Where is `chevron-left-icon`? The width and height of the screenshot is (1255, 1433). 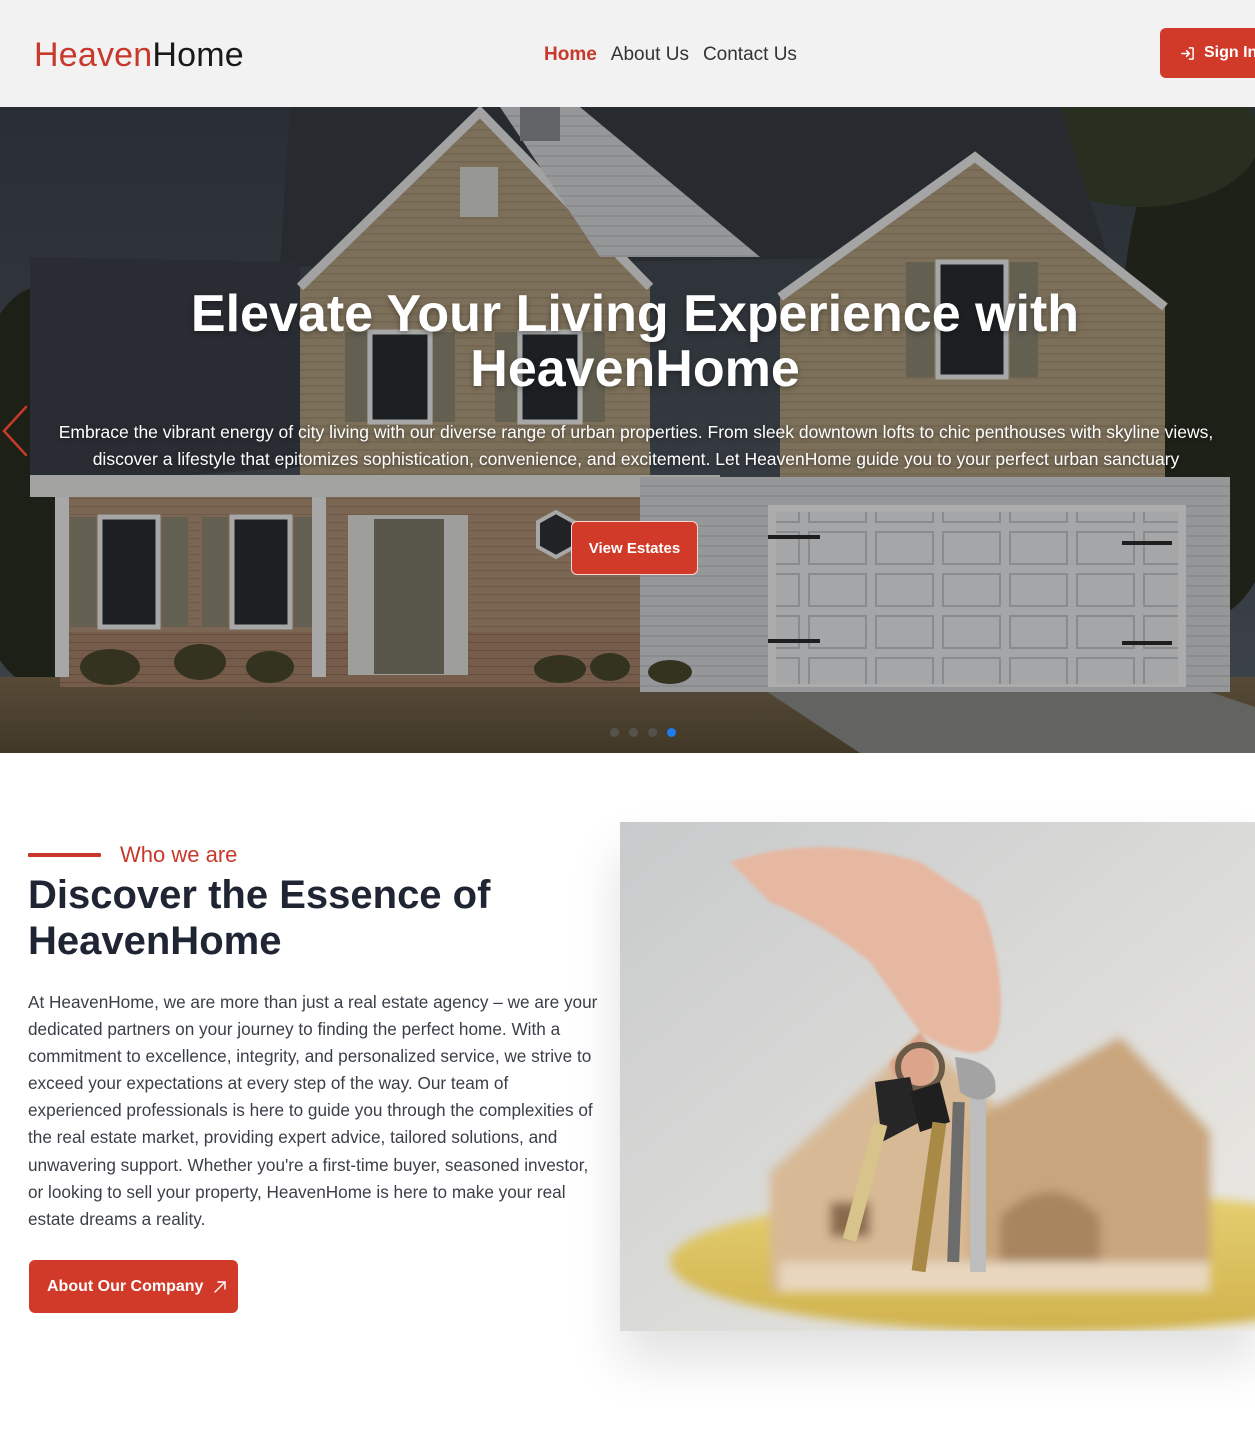
chevron-left-icon is located at coordinates (15, 431).